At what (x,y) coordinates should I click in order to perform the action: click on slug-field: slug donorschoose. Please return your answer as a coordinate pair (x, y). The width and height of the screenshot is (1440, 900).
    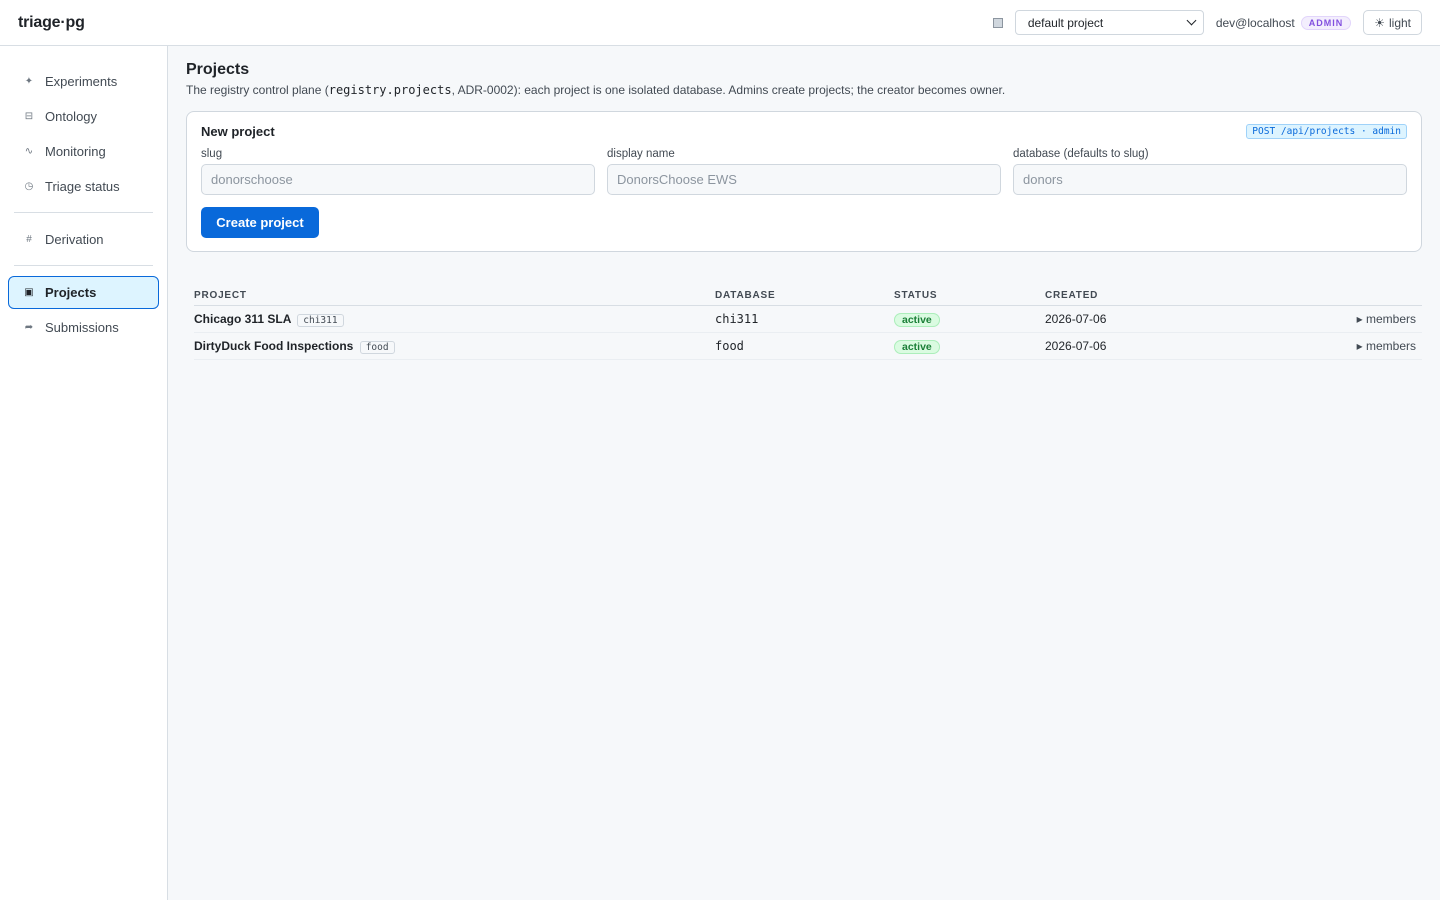
    Looking at the image, I should click on (398, 171).